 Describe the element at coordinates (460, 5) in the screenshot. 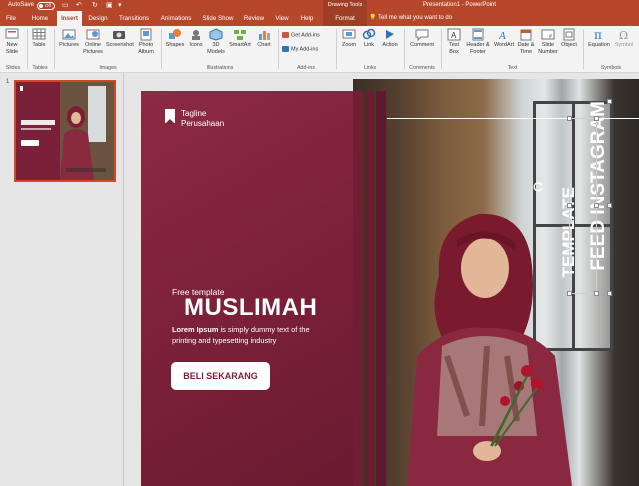

I see `window-title: Presentation1 - PowerPoint` at that location.